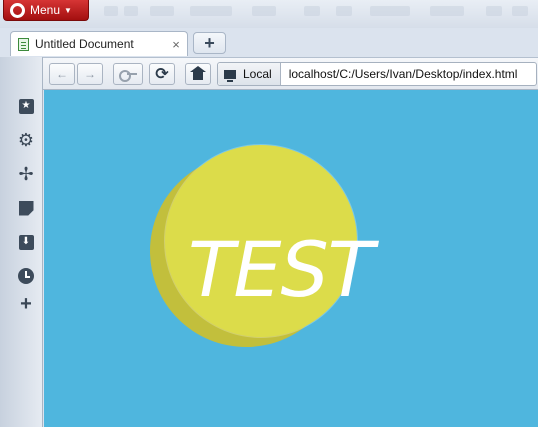  I want to click on clock-icon, so click(26, 276).